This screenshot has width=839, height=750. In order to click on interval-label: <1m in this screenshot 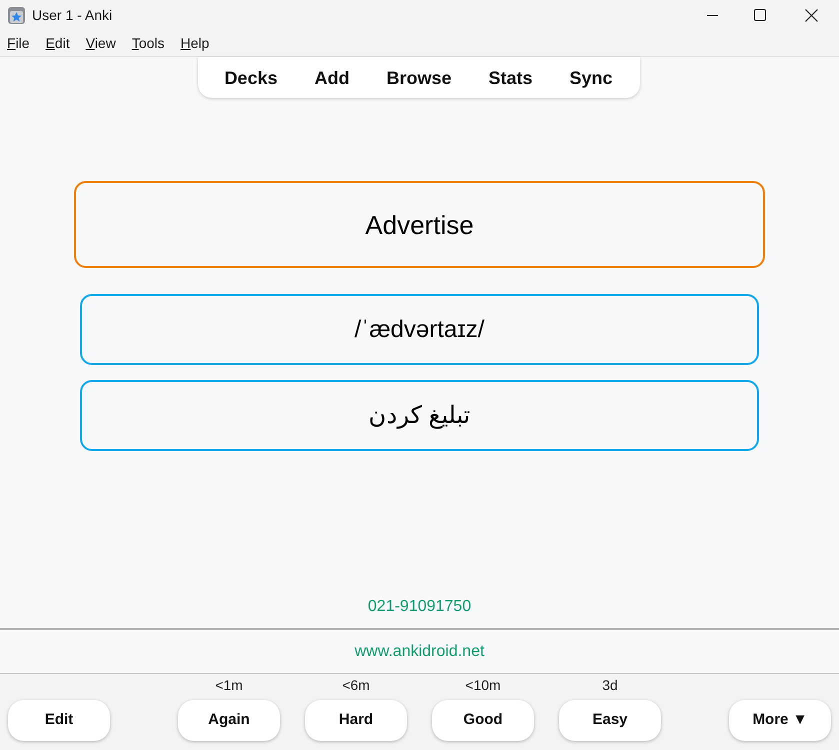, I will do `click(229, 685)`.